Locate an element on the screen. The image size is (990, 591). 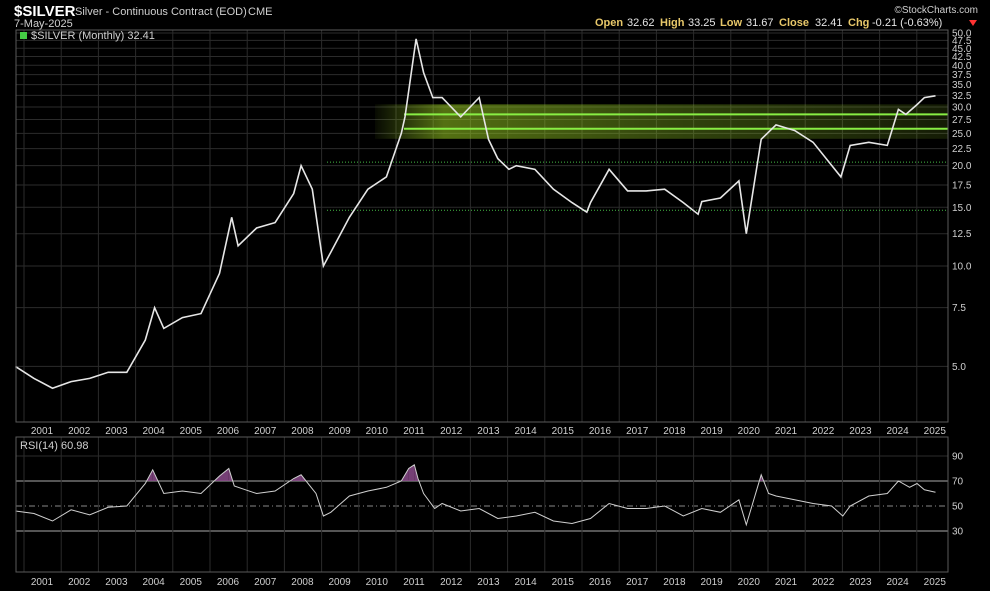
price-x-tick-label: 2007 is located at coordinates (265, 431).